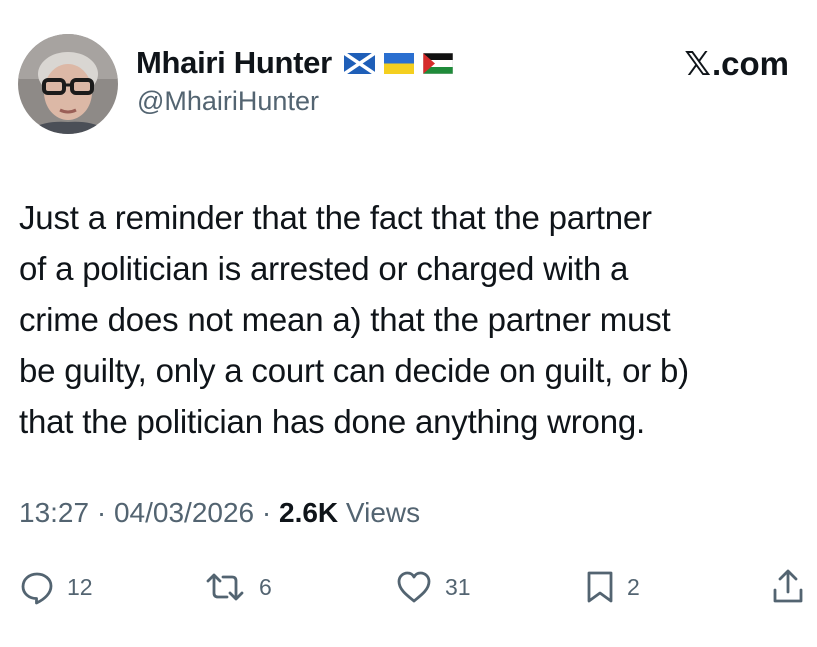 The height and width of the screenshot is (647, 817). I want to click on reply-icon, so click(37, 588).